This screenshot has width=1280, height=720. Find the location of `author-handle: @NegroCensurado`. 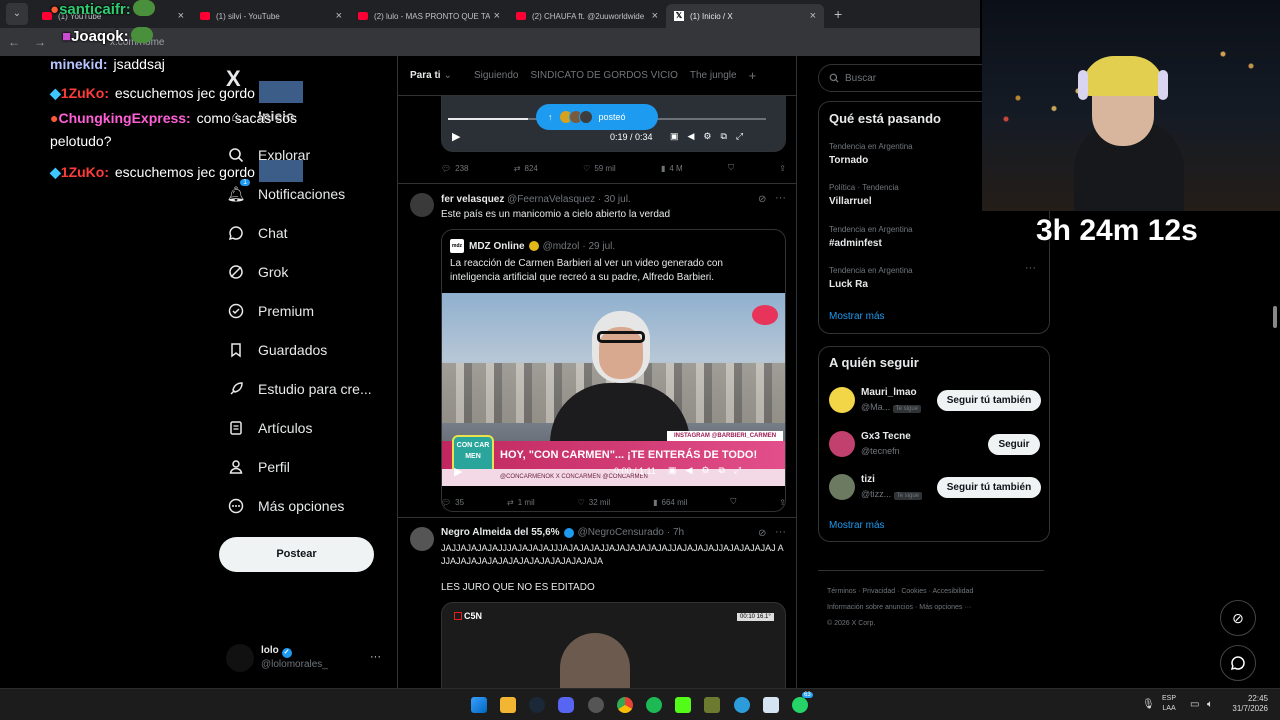

author-handle: @NegroCensurado is located at coordinates (621, 532).